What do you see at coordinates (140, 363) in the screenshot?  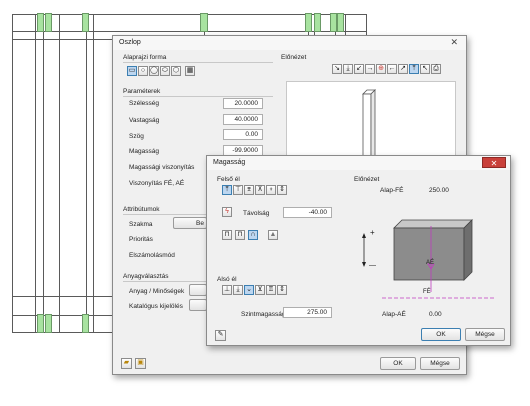 I see `image-icon: ▣` at bounding box center [140, 363].